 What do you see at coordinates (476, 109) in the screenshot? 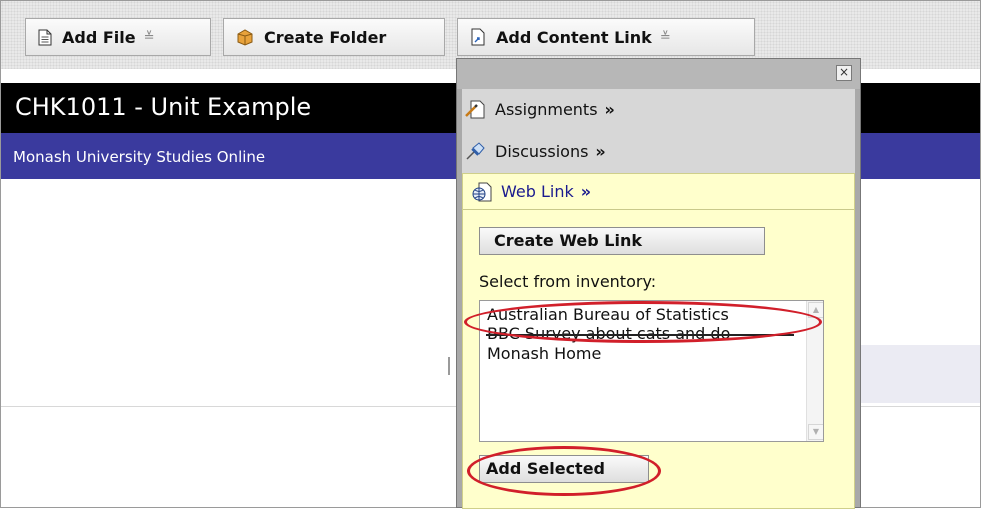
I see `assignments-icon` at bounding box center [476, 109].